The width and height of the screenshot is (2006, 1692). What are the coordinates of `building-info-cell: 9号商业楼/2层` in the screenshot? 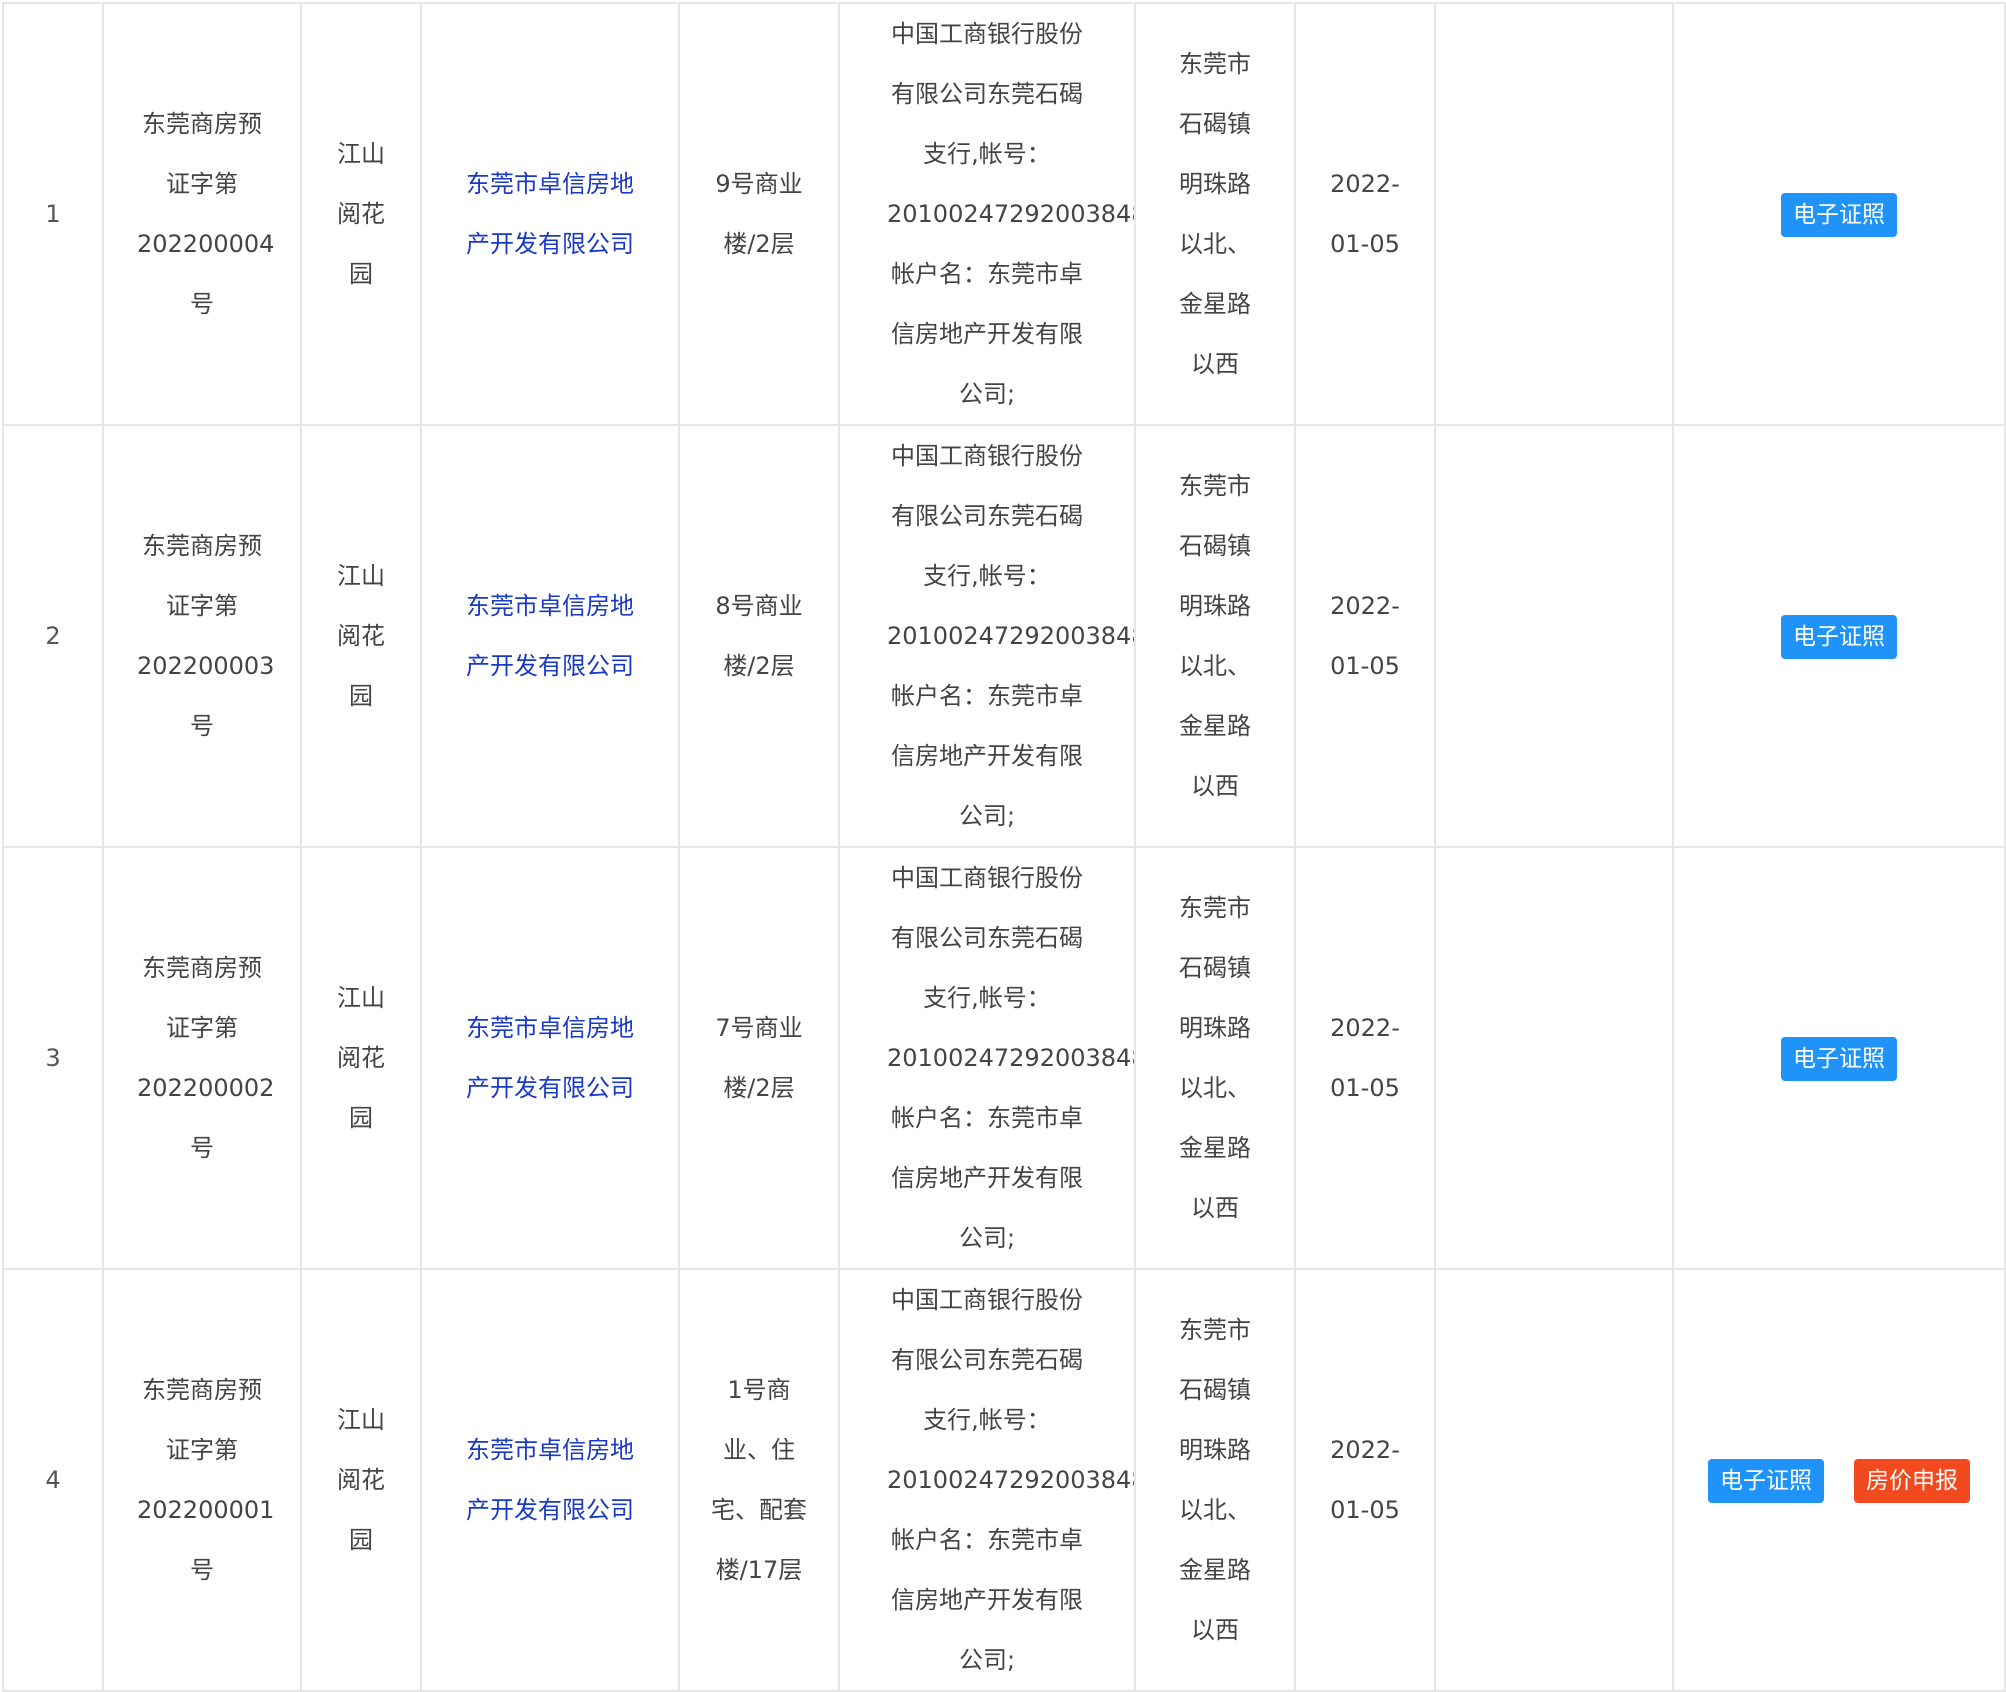 It's located at (759, 214).